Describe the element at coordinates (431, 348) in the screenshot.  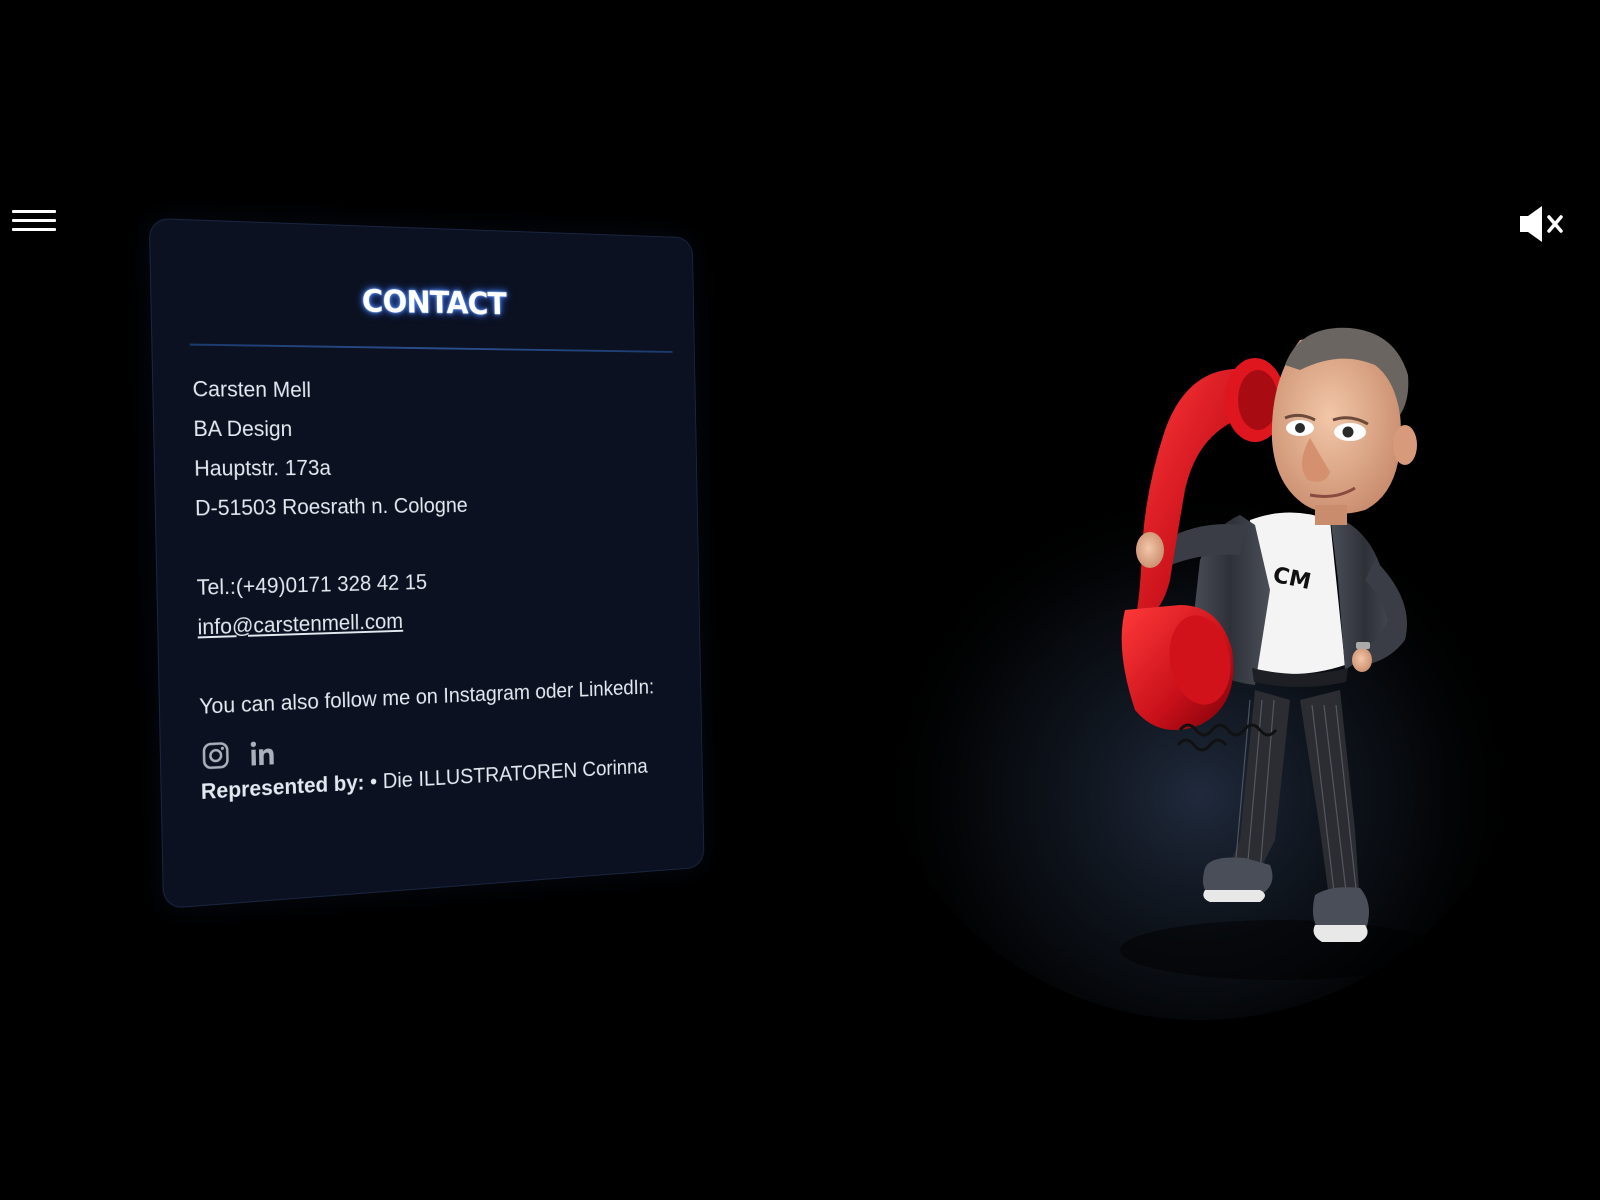
I see `title-divider` at that location.